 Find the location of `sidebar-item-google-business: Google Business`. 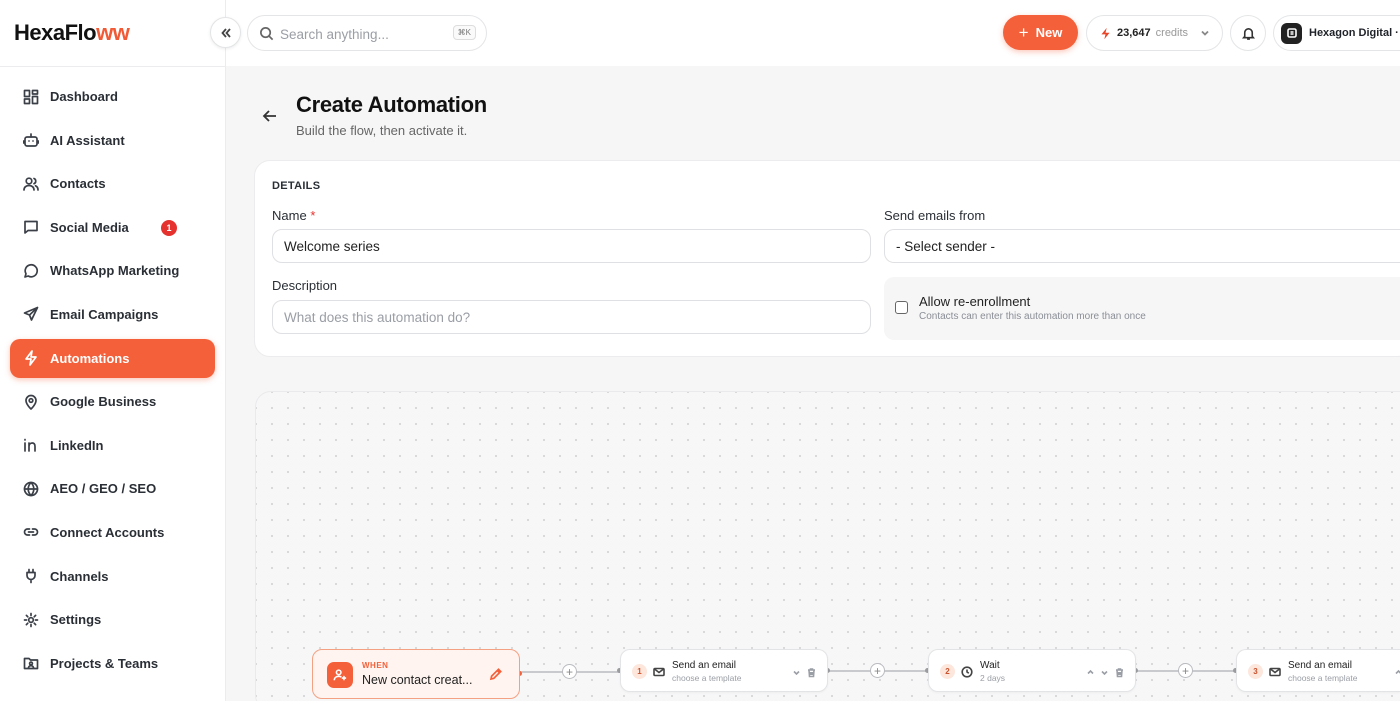

sidebar-item-google-business: Google Business is located at coordinates (112, 401).